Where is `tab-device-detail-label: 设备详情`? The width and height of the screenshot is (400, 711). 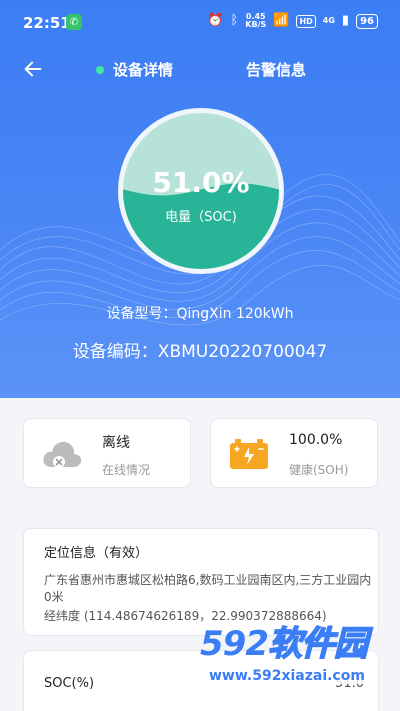 tab-device-detail-label: 设备详情 is located at coordinates (143, 70).